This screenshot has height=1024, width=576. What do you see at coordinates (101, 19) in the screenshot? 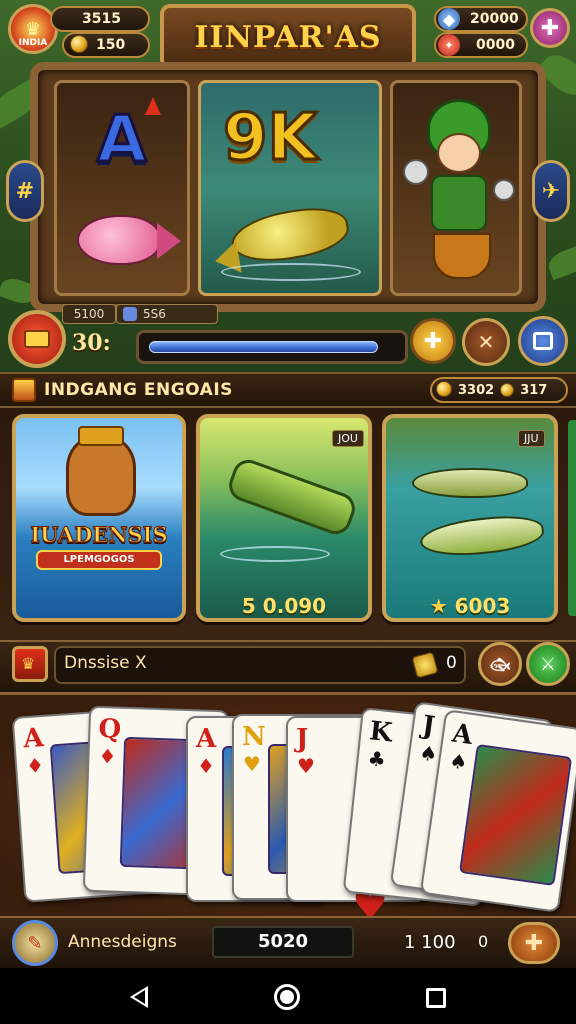
I see `currency-top-value: 3515` at bounding box center [101, 19].